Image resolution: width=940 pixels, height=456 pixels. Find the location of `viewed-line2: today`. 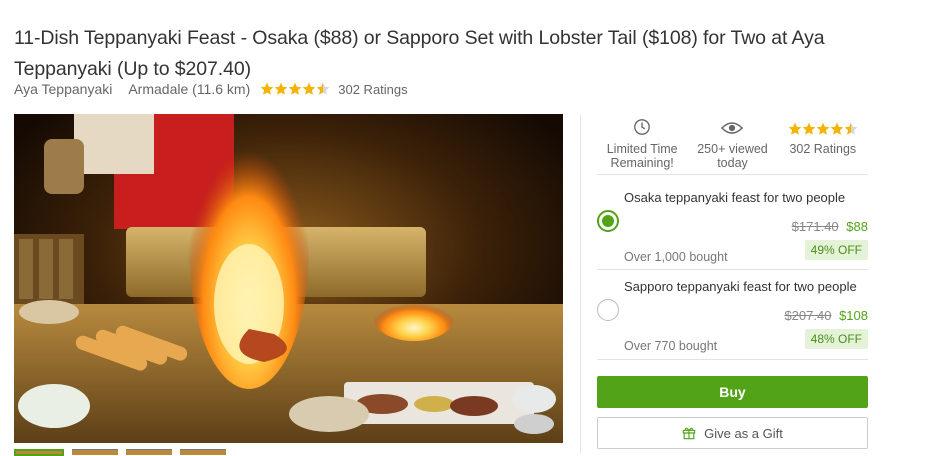

viewed-line2: today is located at coordinates (732, 163).